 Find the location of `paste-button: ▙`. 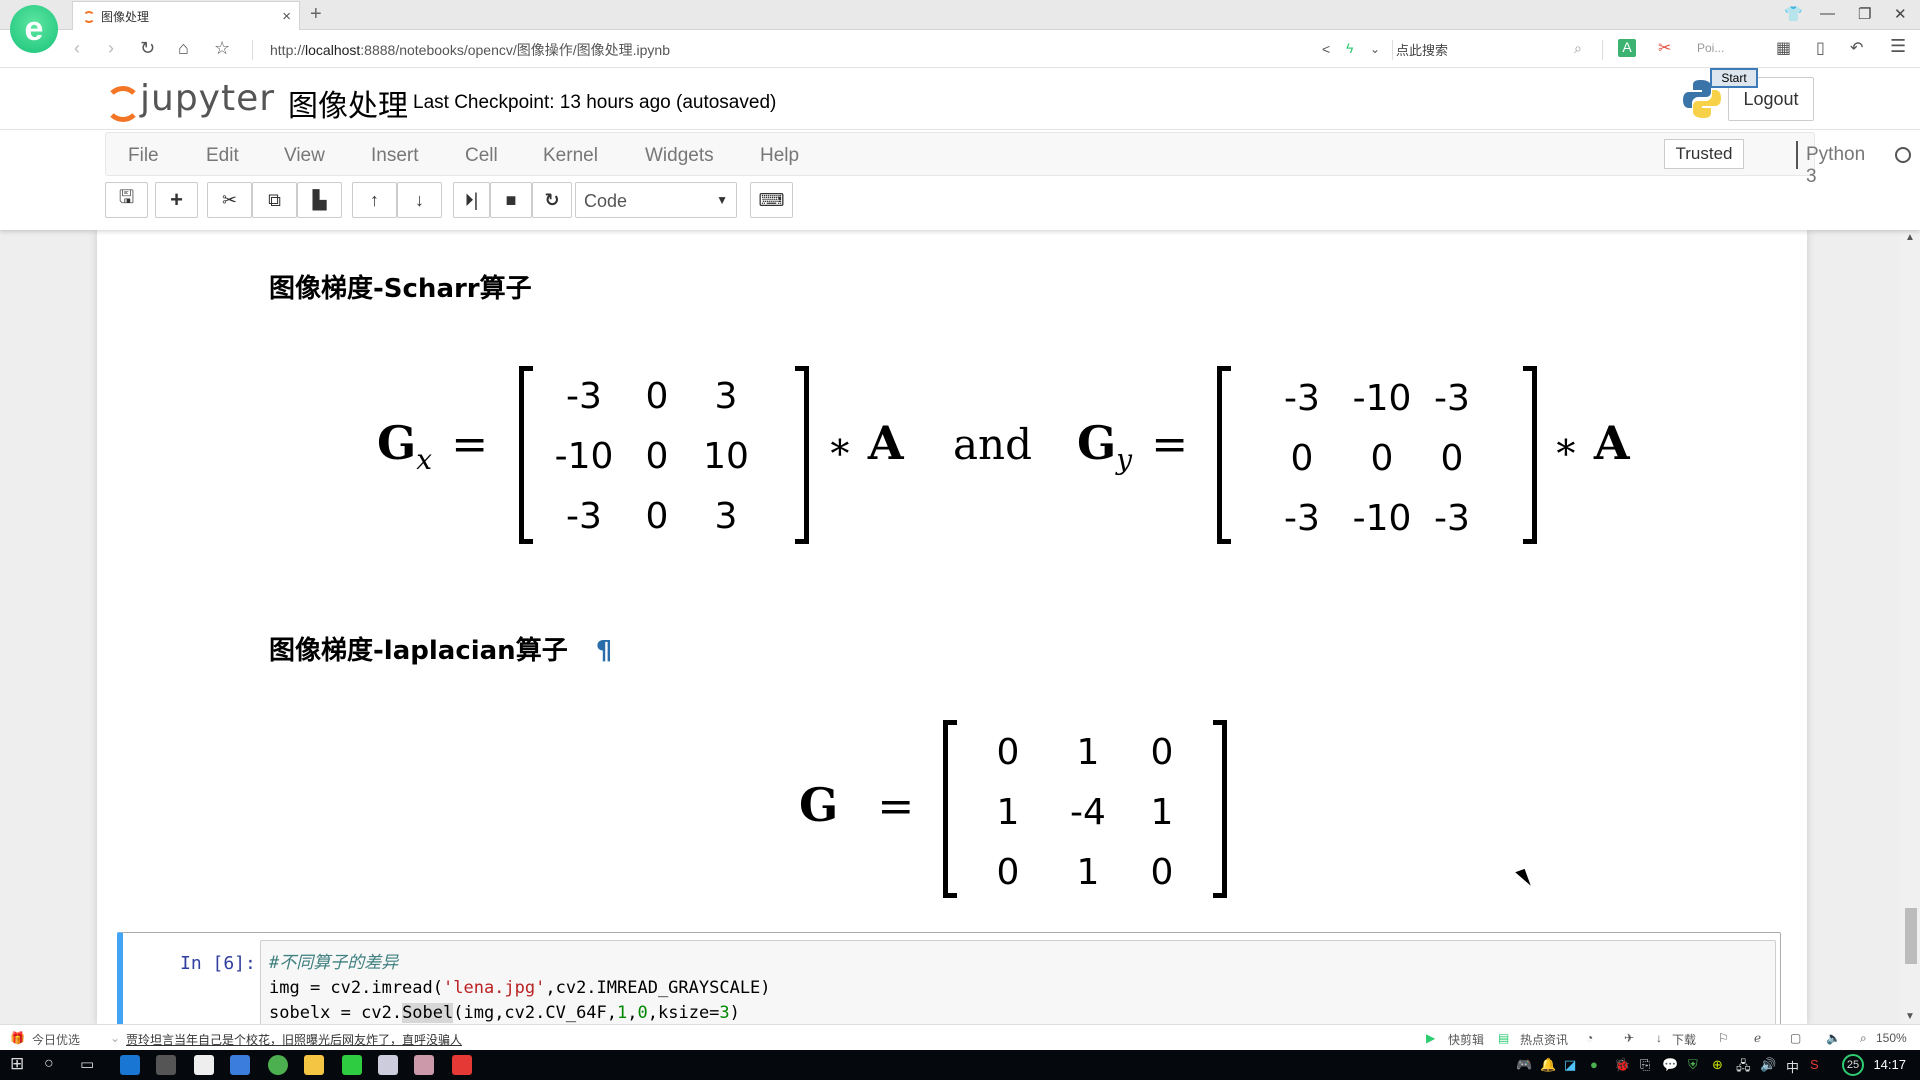

paste-button: ▙ is located at coordinates (319, 200).